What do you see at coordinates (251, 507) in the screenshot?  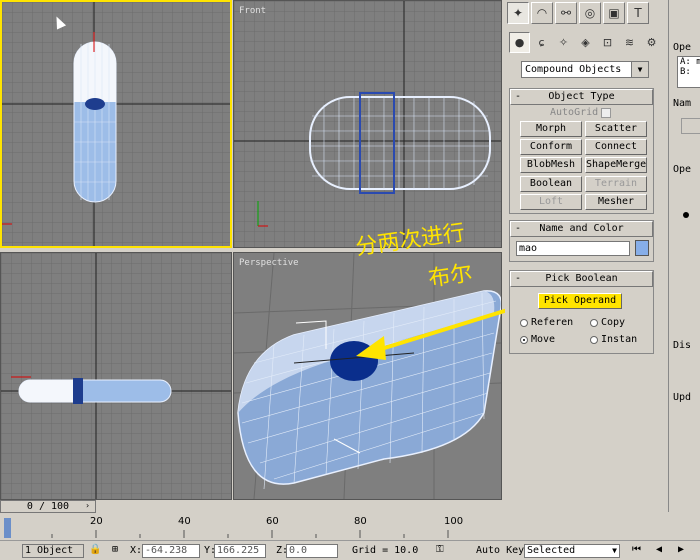 I see `time-slider-bar: 0 / 100 ›` at bounding box center [251, 507].